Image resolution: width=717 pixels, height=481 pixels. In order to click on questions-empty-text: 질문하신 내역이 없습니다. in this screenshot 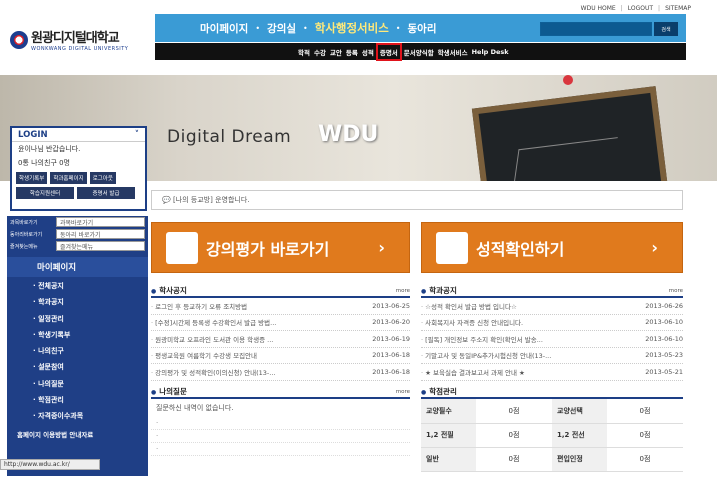, I will do `click(195, 408)`.